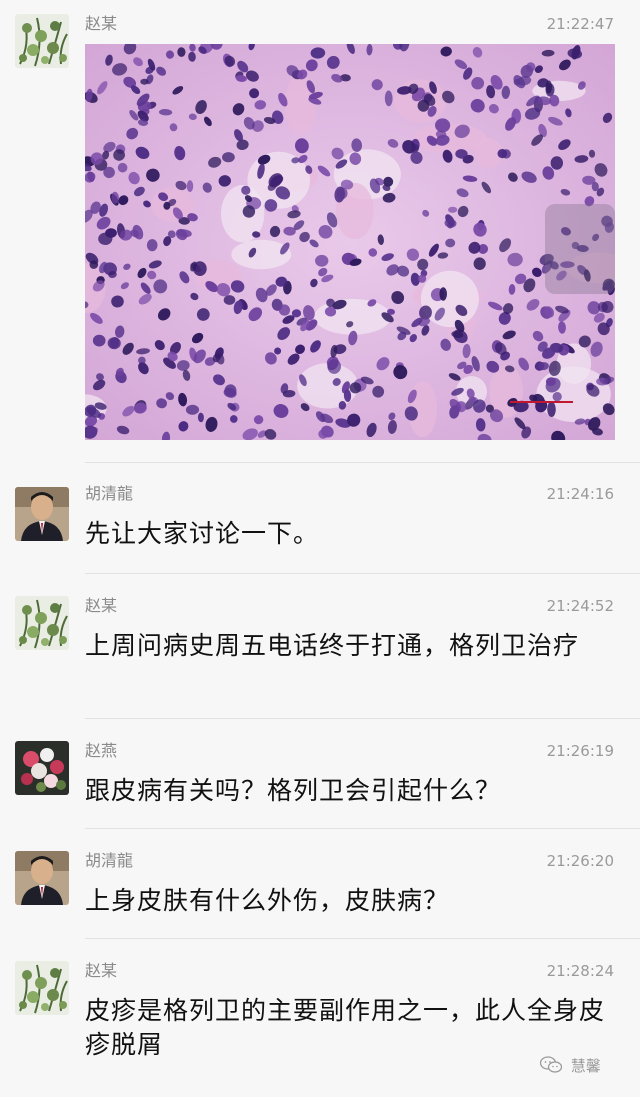 This screenshot has width=640, height=1097. What do you see at coordinates (320, 774) in the screenshot?
I see `message-item: 赵燕 21:26:19 跟皮病有关吗？格列卫会引起什么？` at bounding box center [320, 774].